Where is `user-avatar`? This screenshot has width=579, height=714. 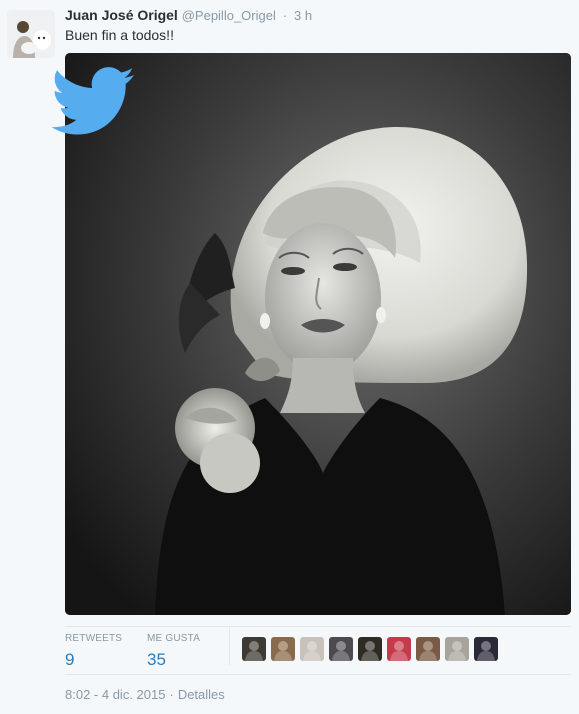 user-avatar is located at coordinates (31, 34).